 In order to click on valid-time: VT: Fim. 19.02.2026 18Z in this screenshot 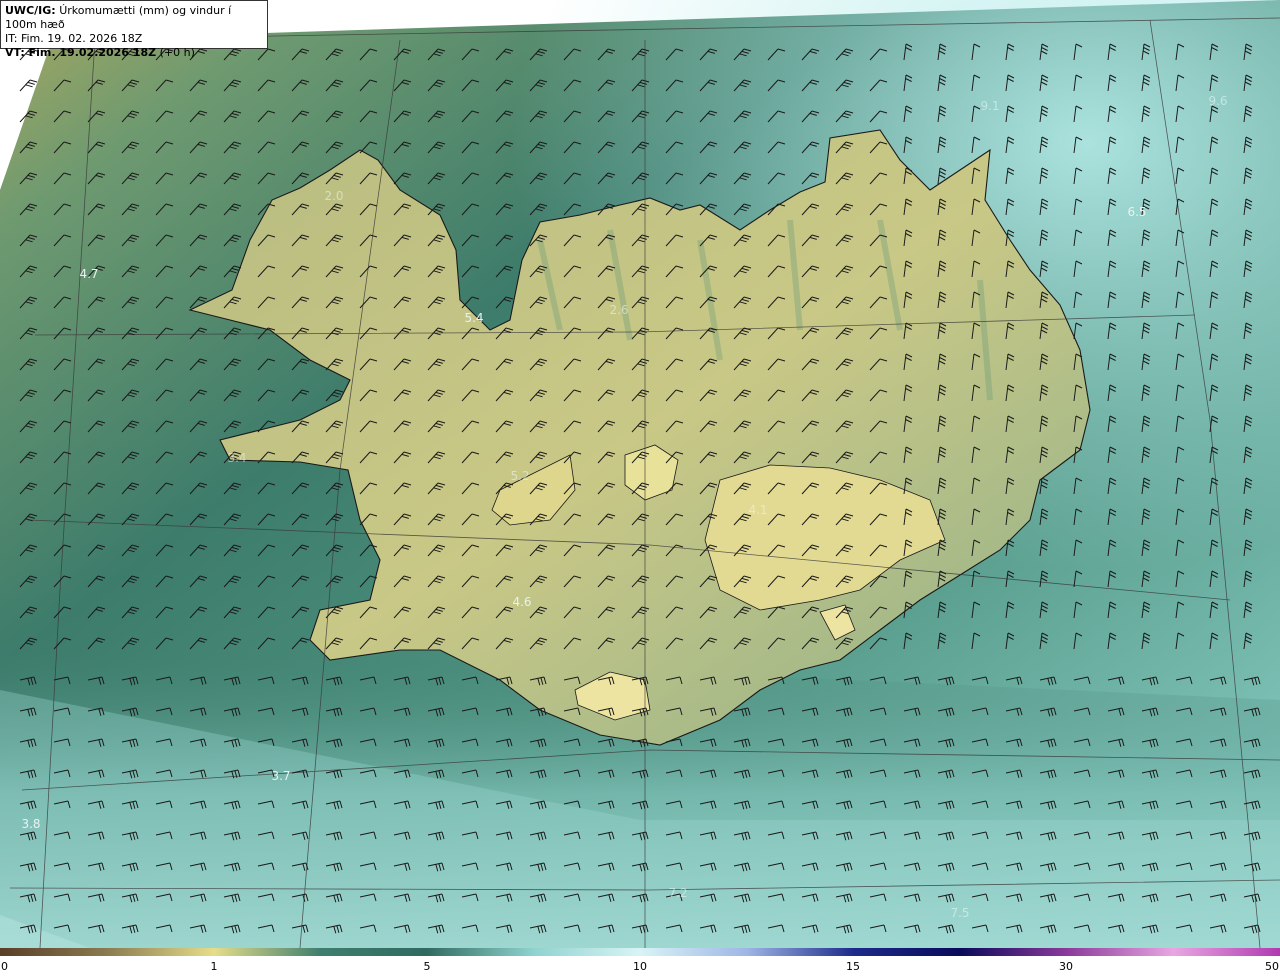, I will do `click(81, 52)`.